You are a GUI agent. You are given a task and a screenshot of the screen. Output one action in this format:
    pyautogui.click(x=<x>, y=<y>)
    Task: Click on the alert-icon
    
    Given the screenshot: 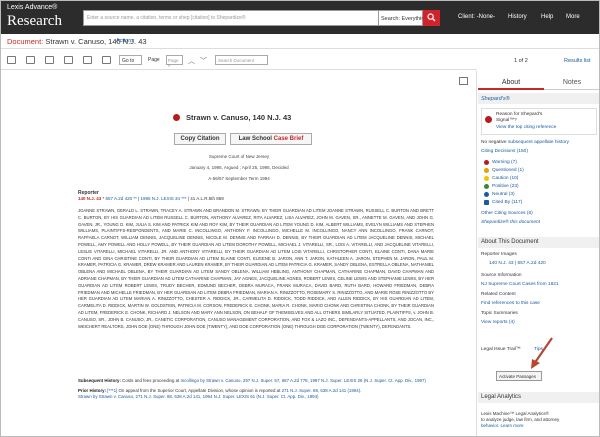 What is the action you would take?
    pyautogui.click(x=87, y=60)
    